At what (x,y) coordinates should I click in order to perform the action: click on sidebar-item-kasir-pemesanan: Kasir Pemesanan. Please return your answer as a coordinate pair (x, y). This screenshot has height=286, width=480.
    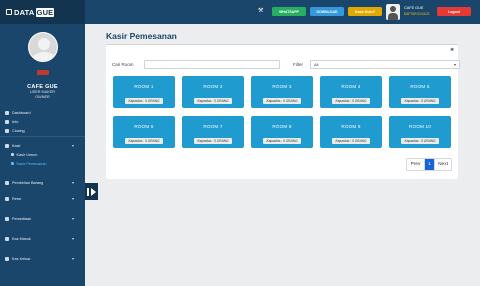
    Looking at the image, I should click on (42, 163).